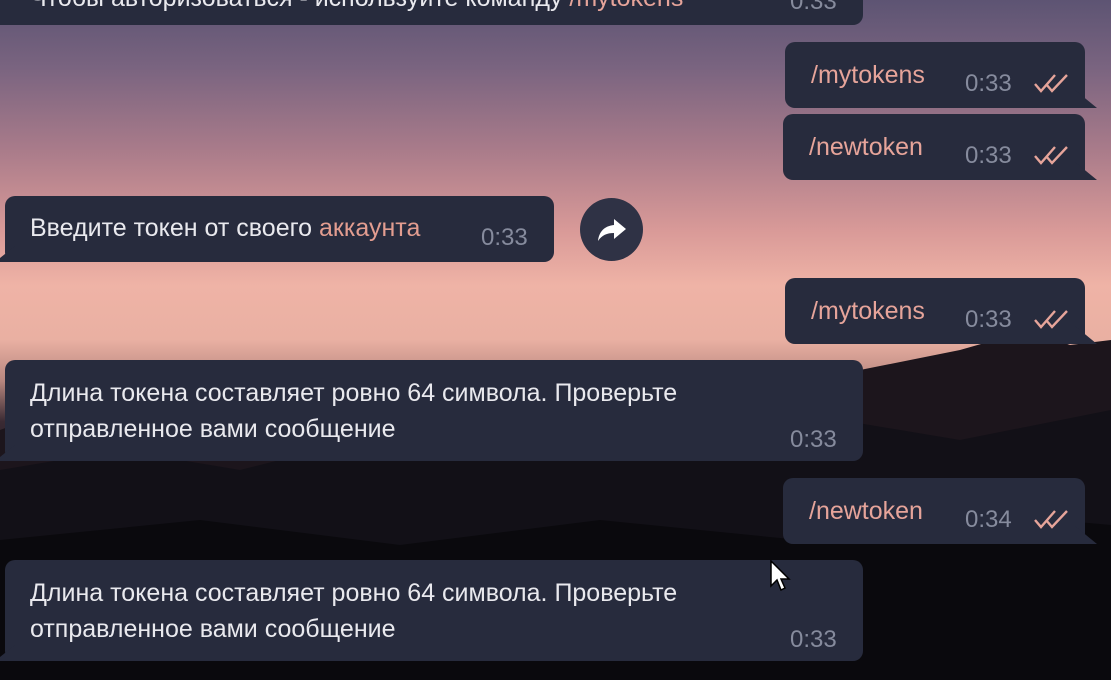  I want to click on incoming-message: Введите токен от своего аккаунта 0:33, so click(277, 229).